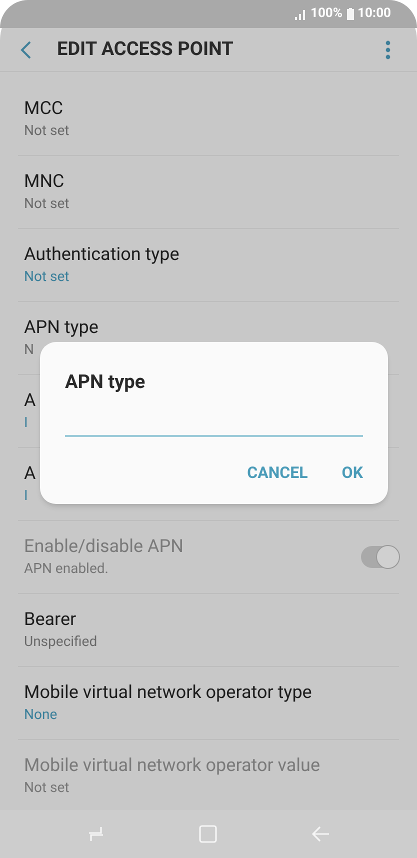 The image size is (417, 858). Describe the element at coordinates (102, 255) in the screenshot. I see `setting-title: Authentication type` at that location.